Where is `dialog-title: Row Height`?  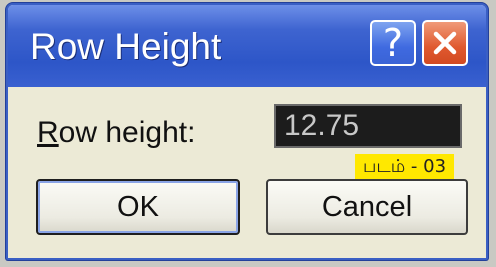 dialog-title: Row Height is located at coordinates (126, 46).